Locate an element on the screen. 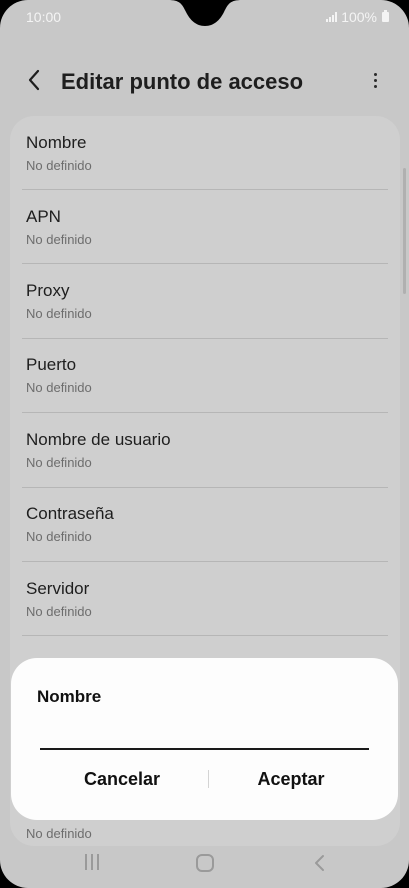 The width and height of the screenshot is (409, 888). navigation-bar is located at coordinates (204, 867).